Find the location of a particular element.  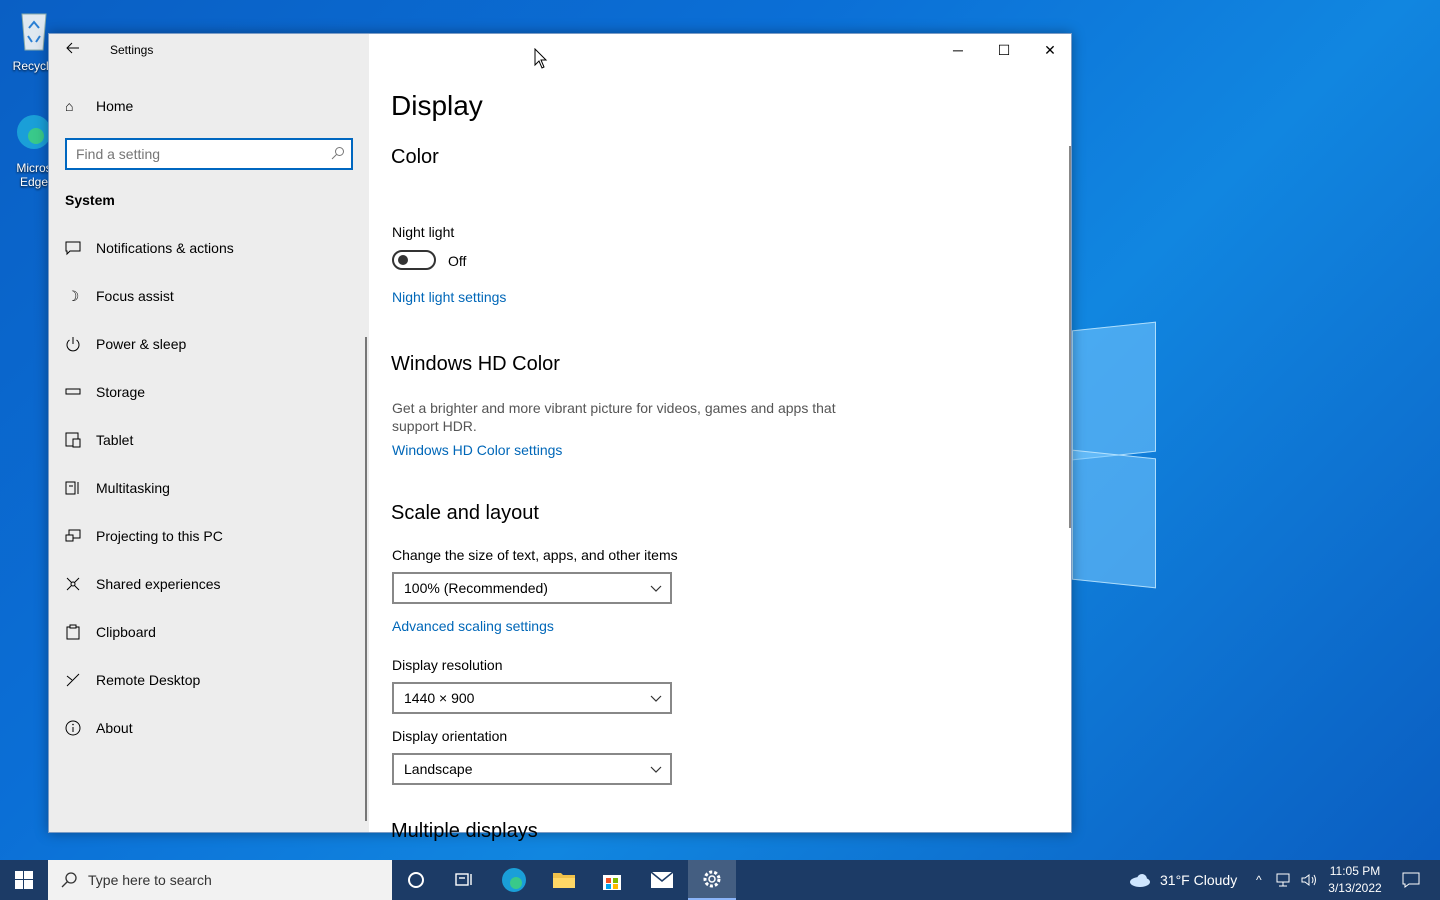

storage-icon is located at coordinates (73, 392).